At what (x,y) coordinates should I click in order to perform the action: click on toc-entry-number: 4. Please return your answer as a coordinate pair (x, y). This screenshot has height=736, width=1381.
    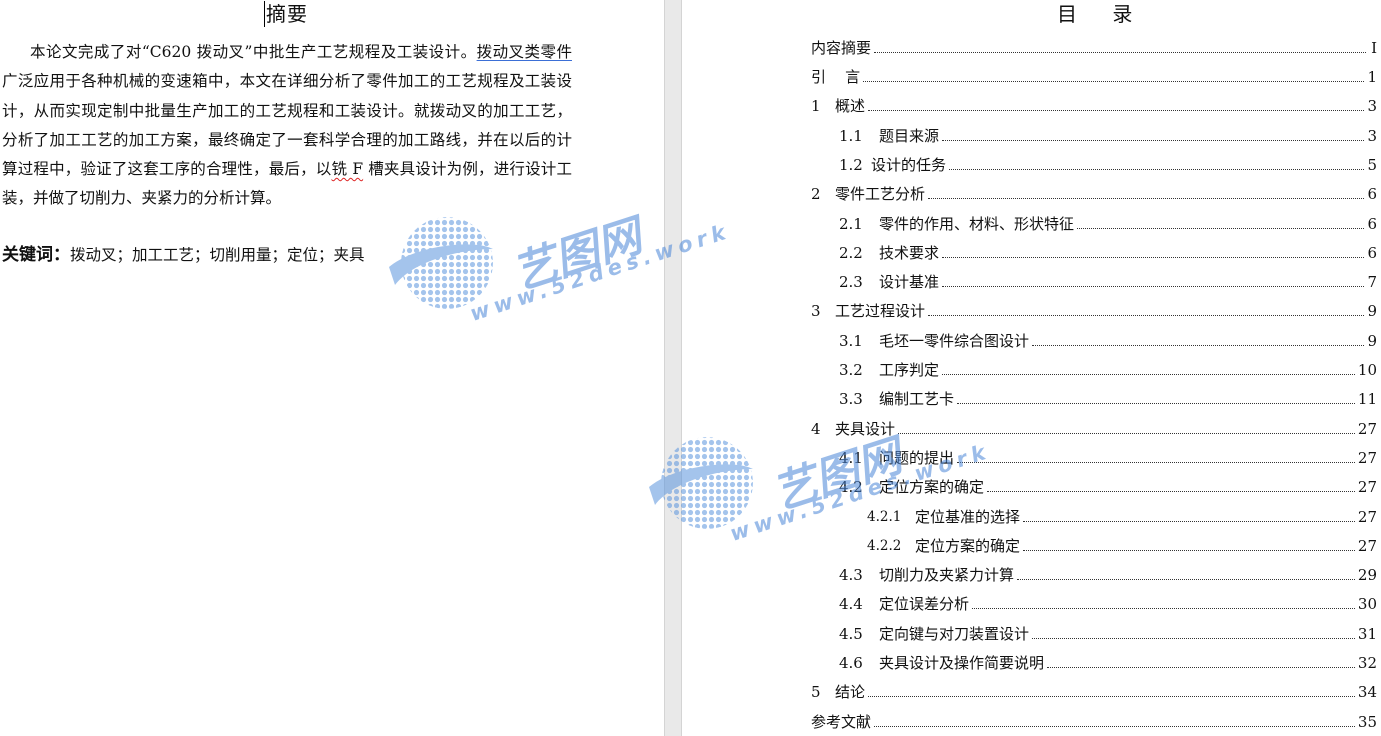
    Looking at the image, I should click on (816, 428).